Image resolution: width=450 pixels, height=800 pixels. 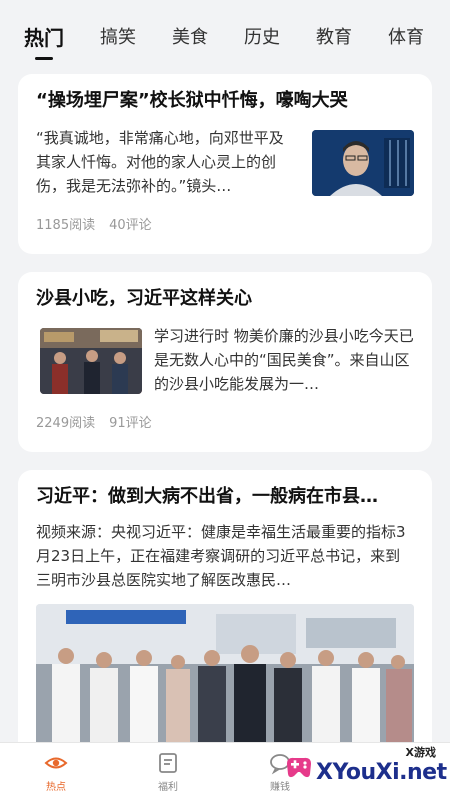 I want to click on tab-sports: 体育, so click(x=406, y=38).